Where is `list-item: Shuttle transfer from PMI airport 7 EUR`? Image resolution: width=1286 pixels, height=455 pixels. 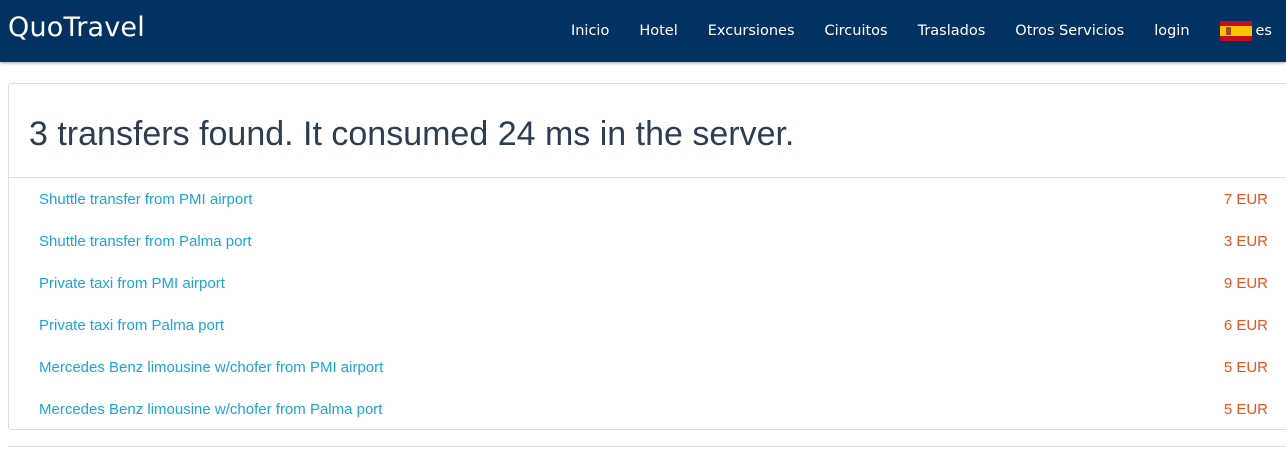
list-item: Shuttle transfer from PMI airport 7 EUR is located at coordinates (647, 199).